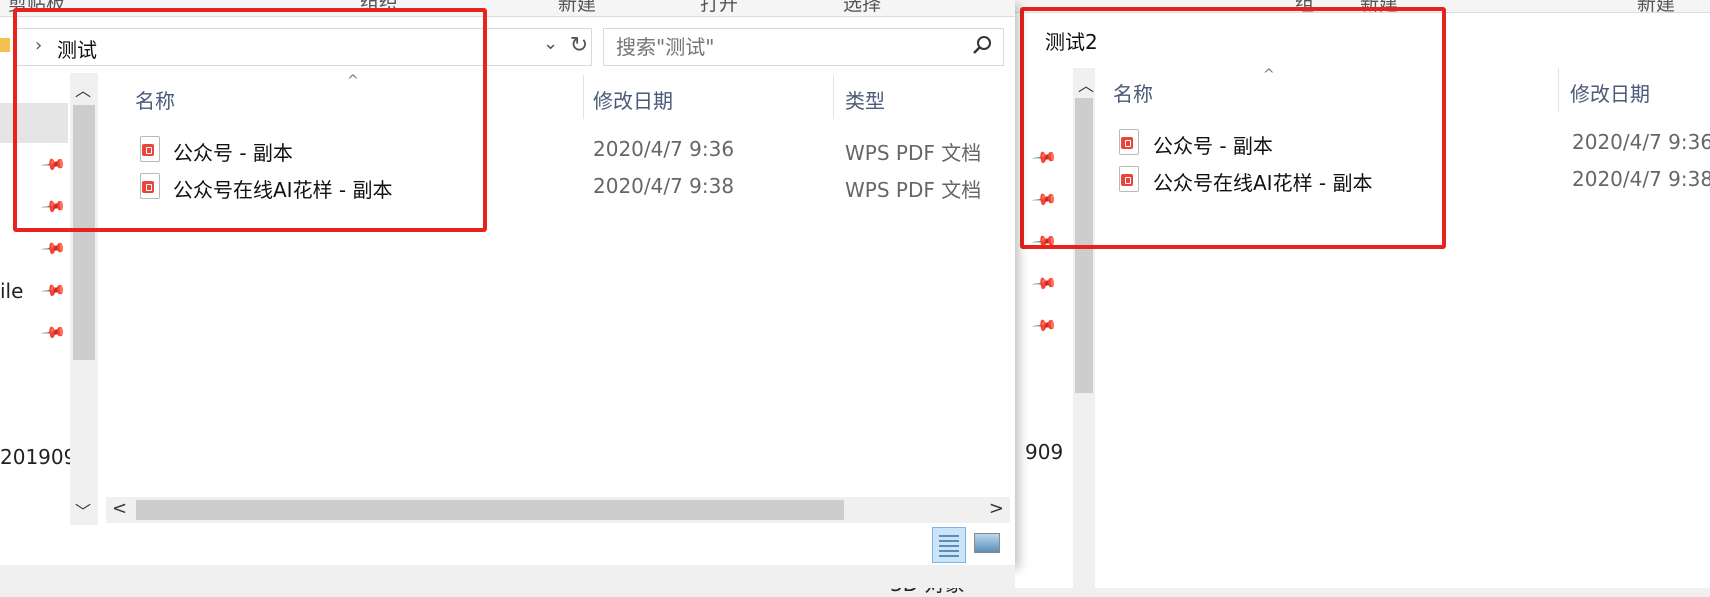 The width and height of the screenshot is (1710, 597). I want to click on chevron-down-icon: ⌄, so click(550, 43).